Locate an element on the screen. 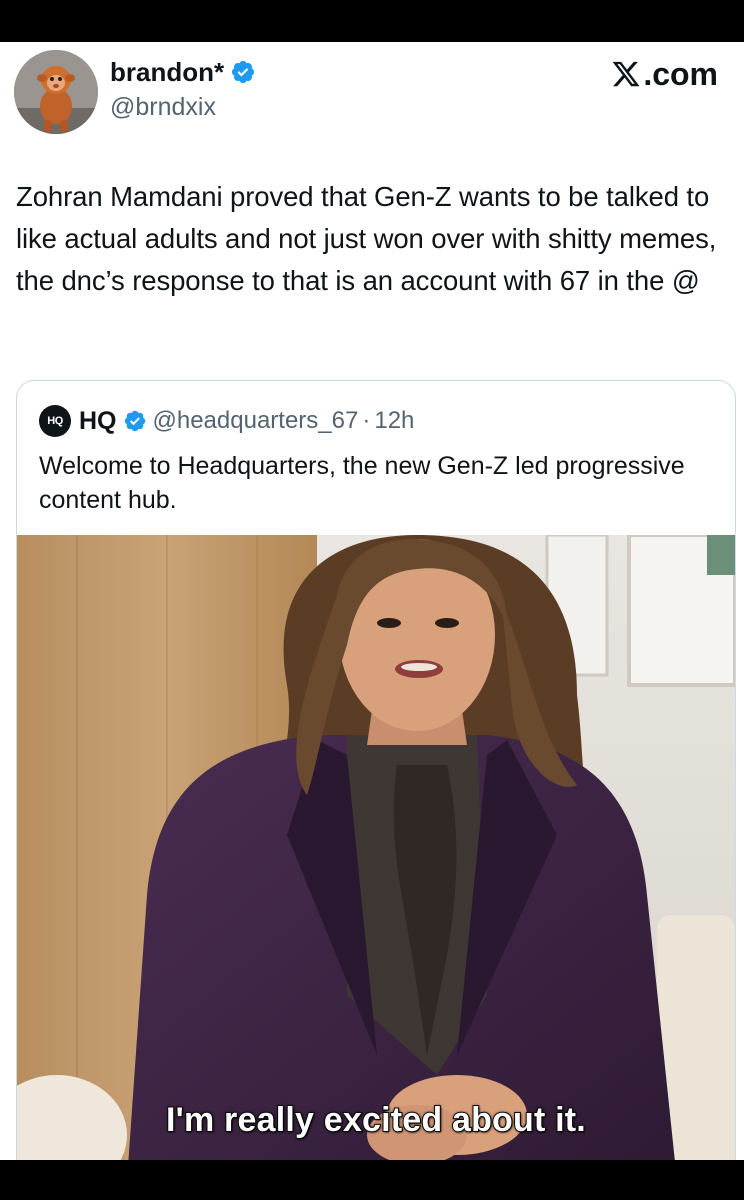 This screenshot has width=744, height=1200. x-logo-icon is located at coordinates (626, 74).